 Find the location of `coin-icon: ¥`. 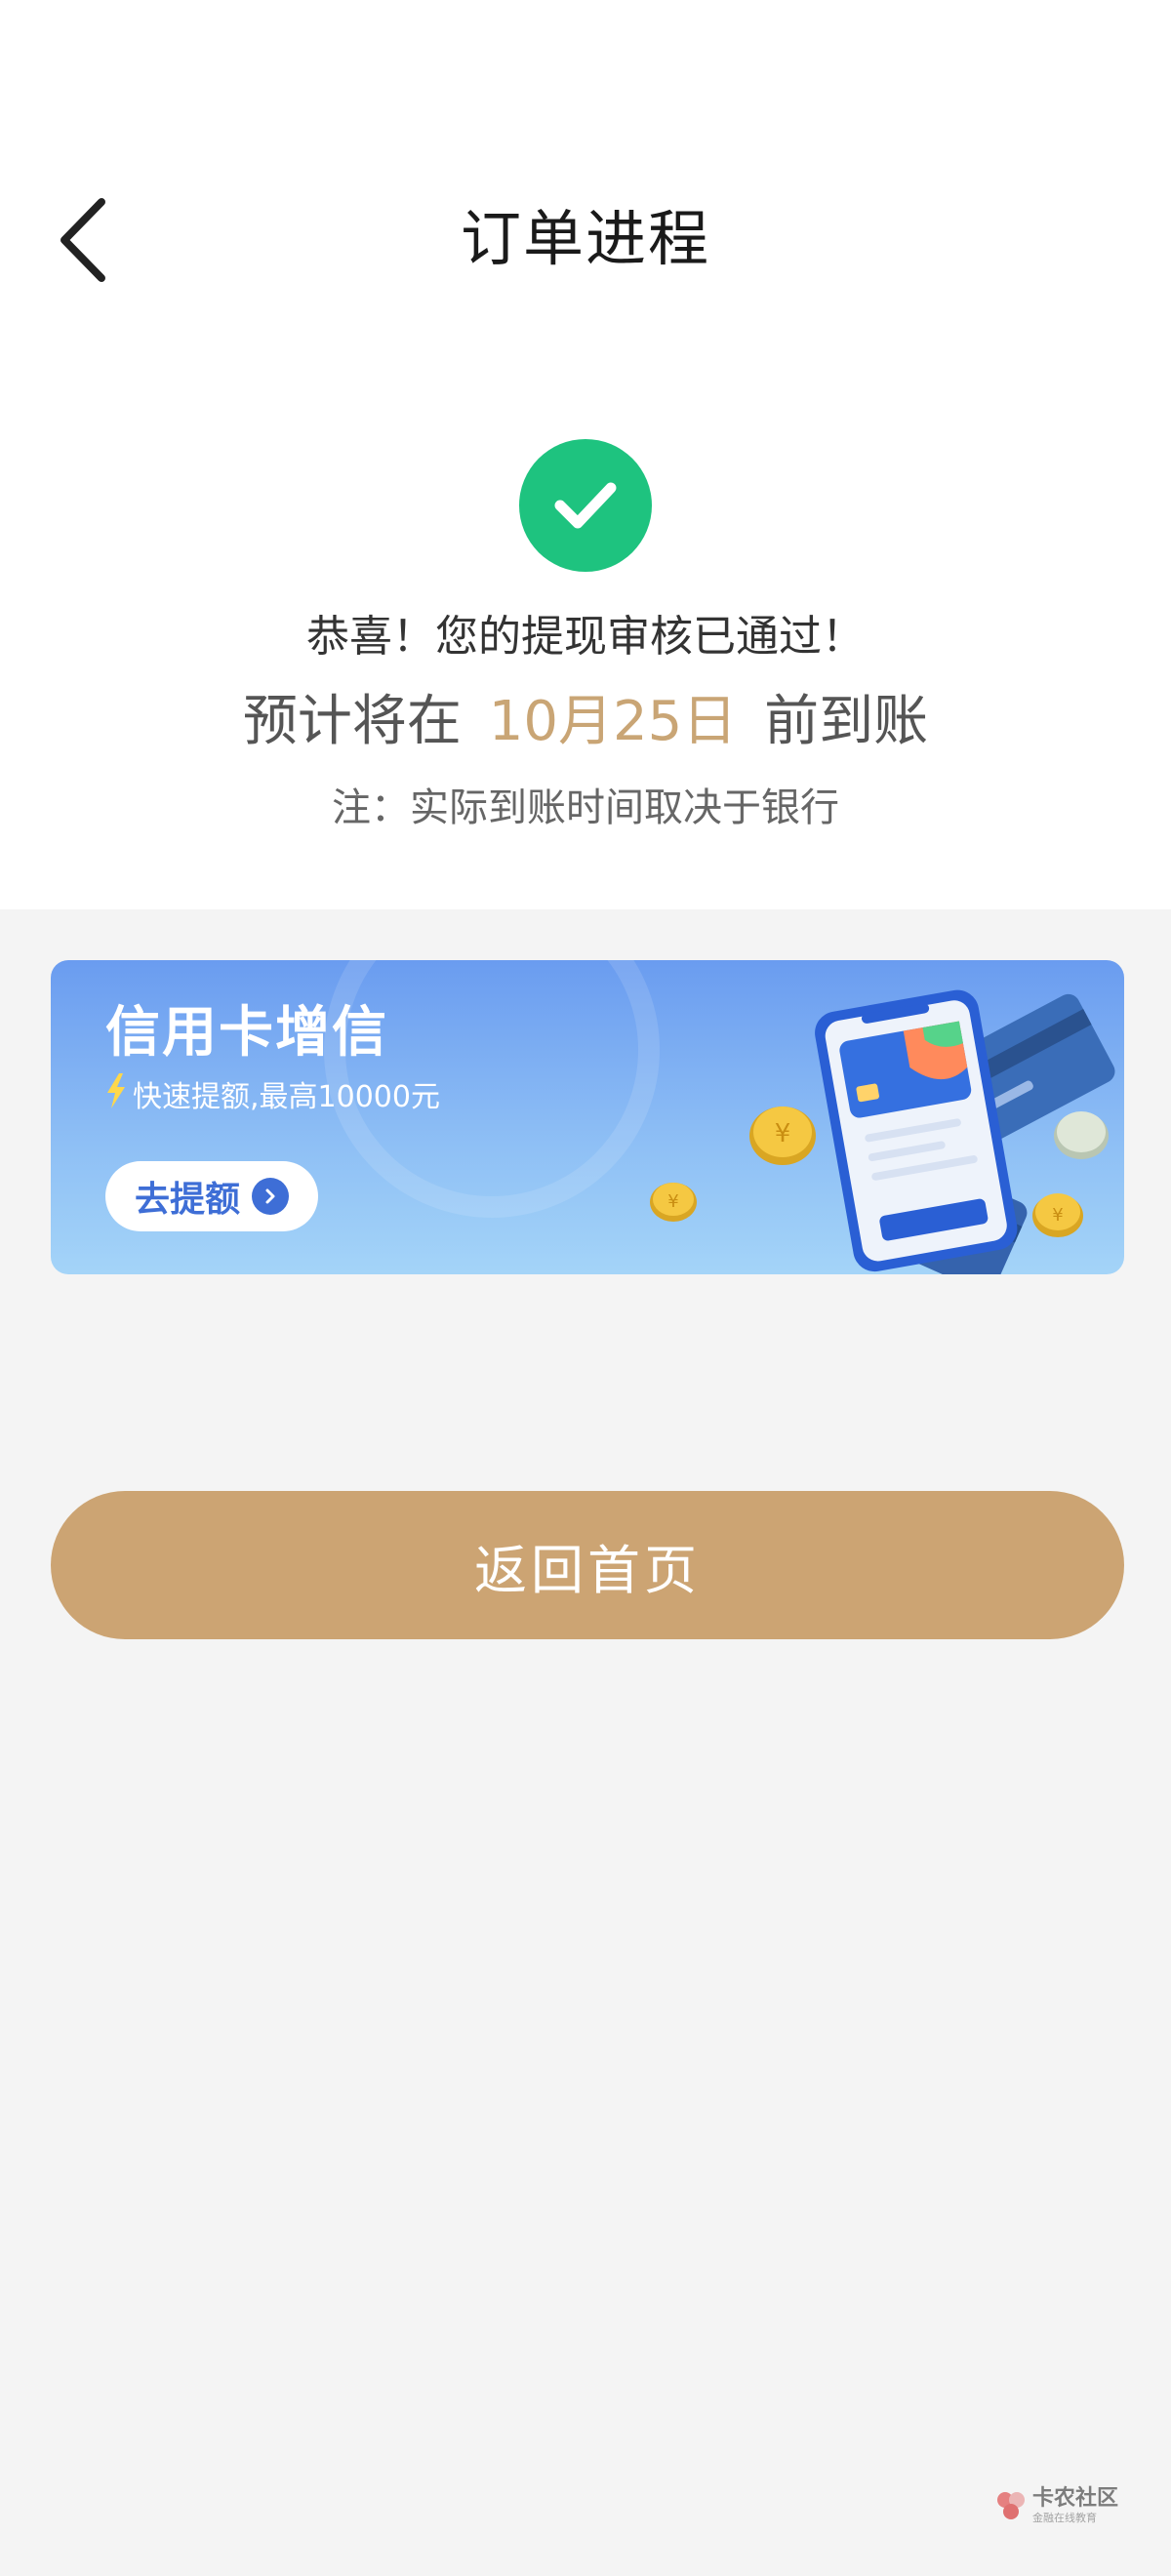

coin-icon: ¥ is located at coordinates (782, 1136).